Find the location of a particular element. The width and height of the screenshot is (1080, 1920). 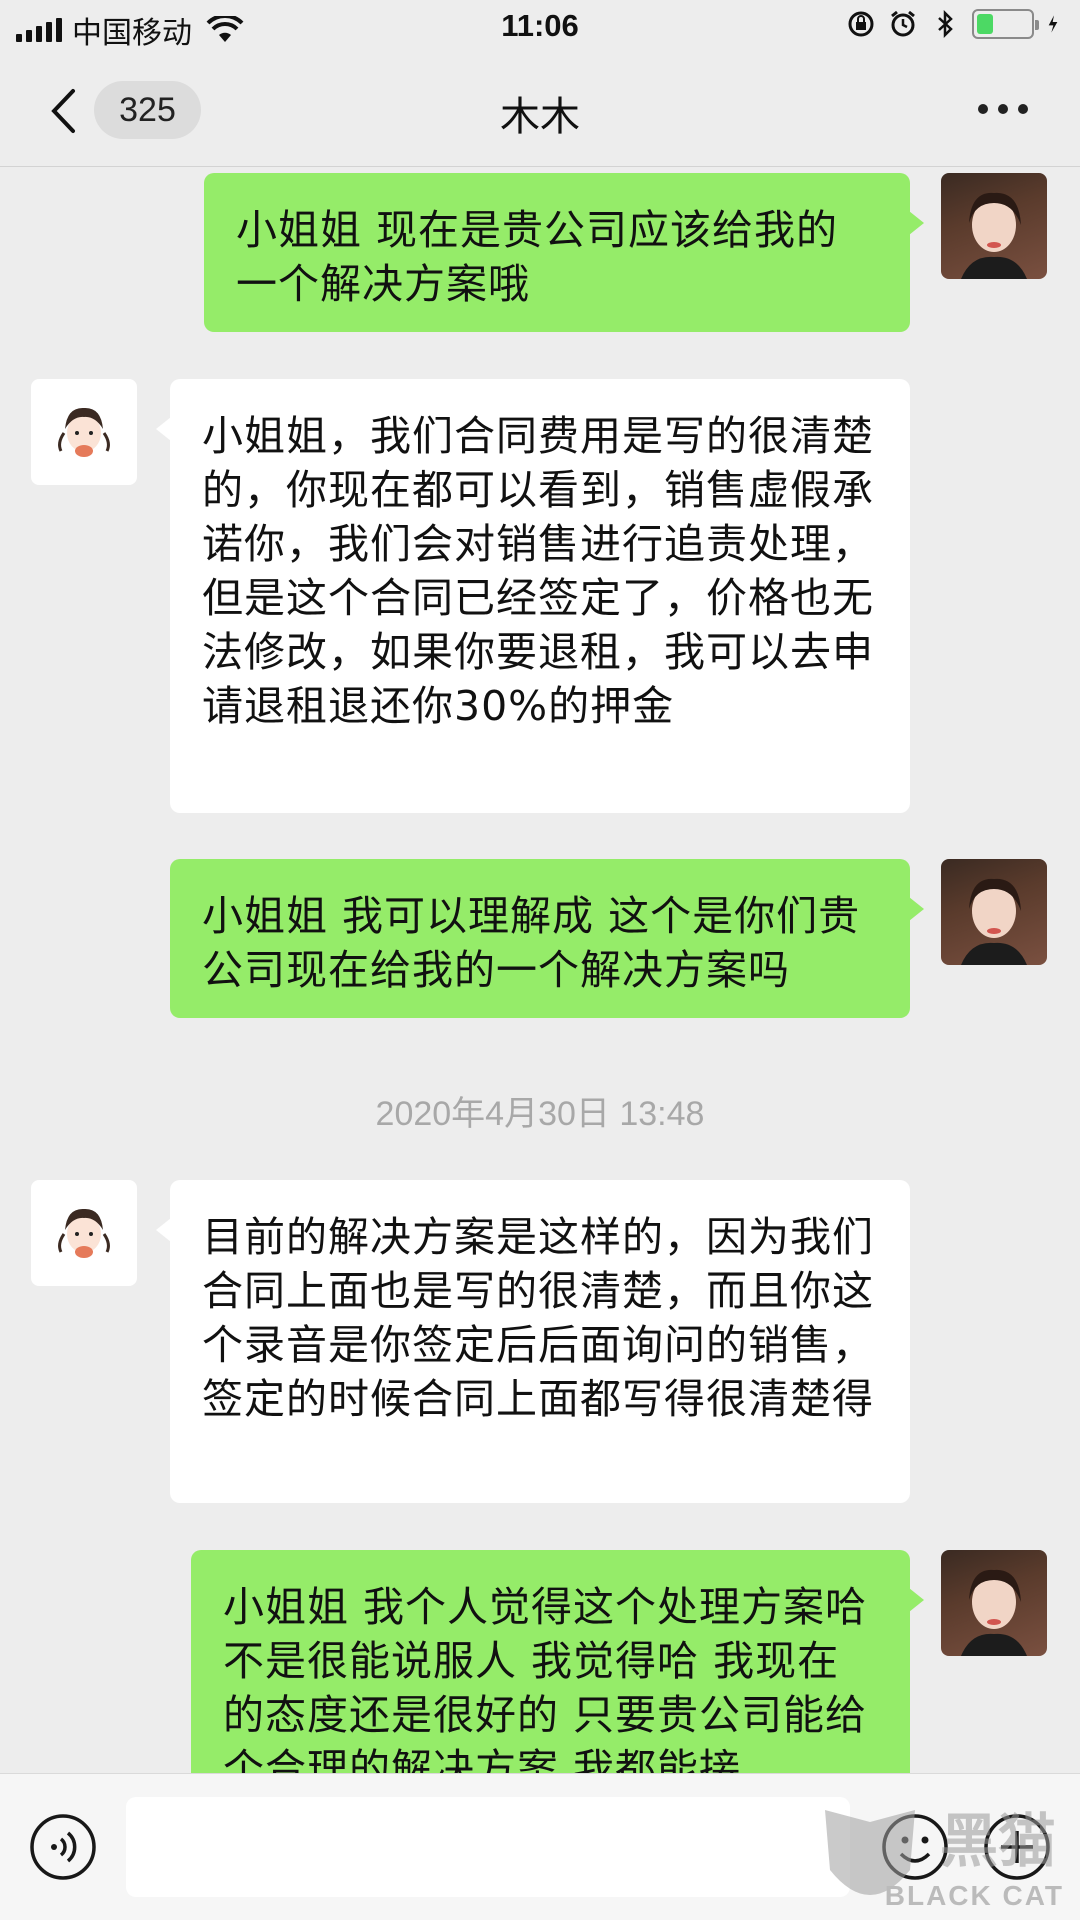

alarm-icon is located at coordinates (903, 23).